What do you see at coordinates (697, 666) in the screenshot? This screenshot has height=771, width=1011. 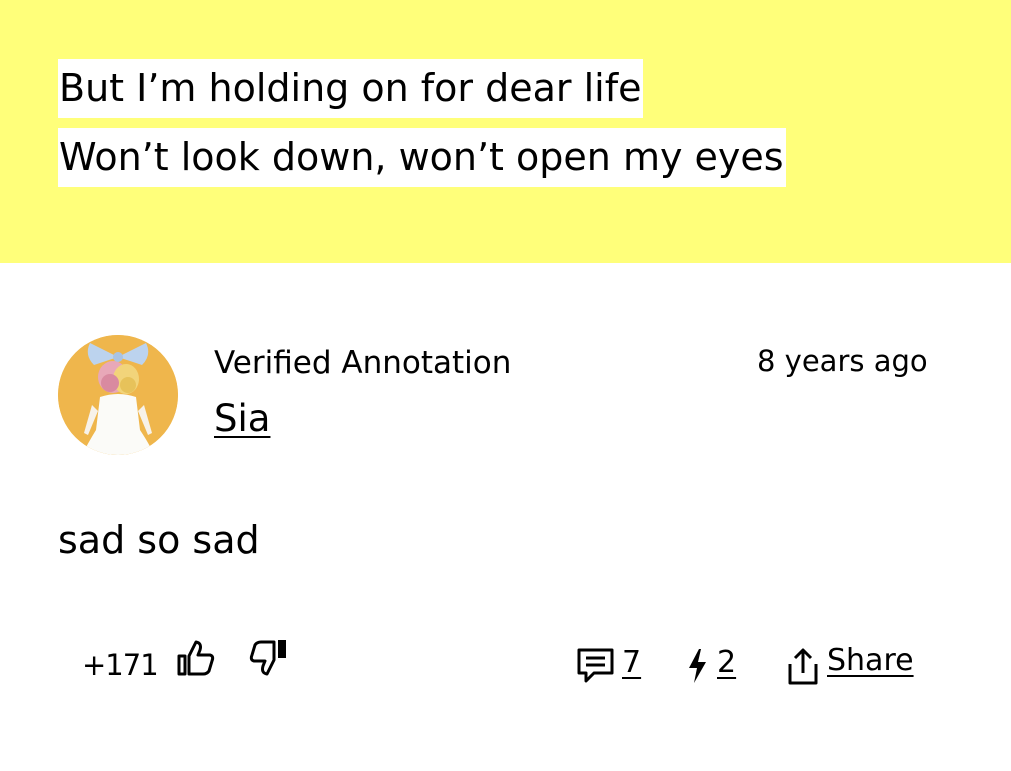 I see `lightning-icon` at bounding box center [697, 666].